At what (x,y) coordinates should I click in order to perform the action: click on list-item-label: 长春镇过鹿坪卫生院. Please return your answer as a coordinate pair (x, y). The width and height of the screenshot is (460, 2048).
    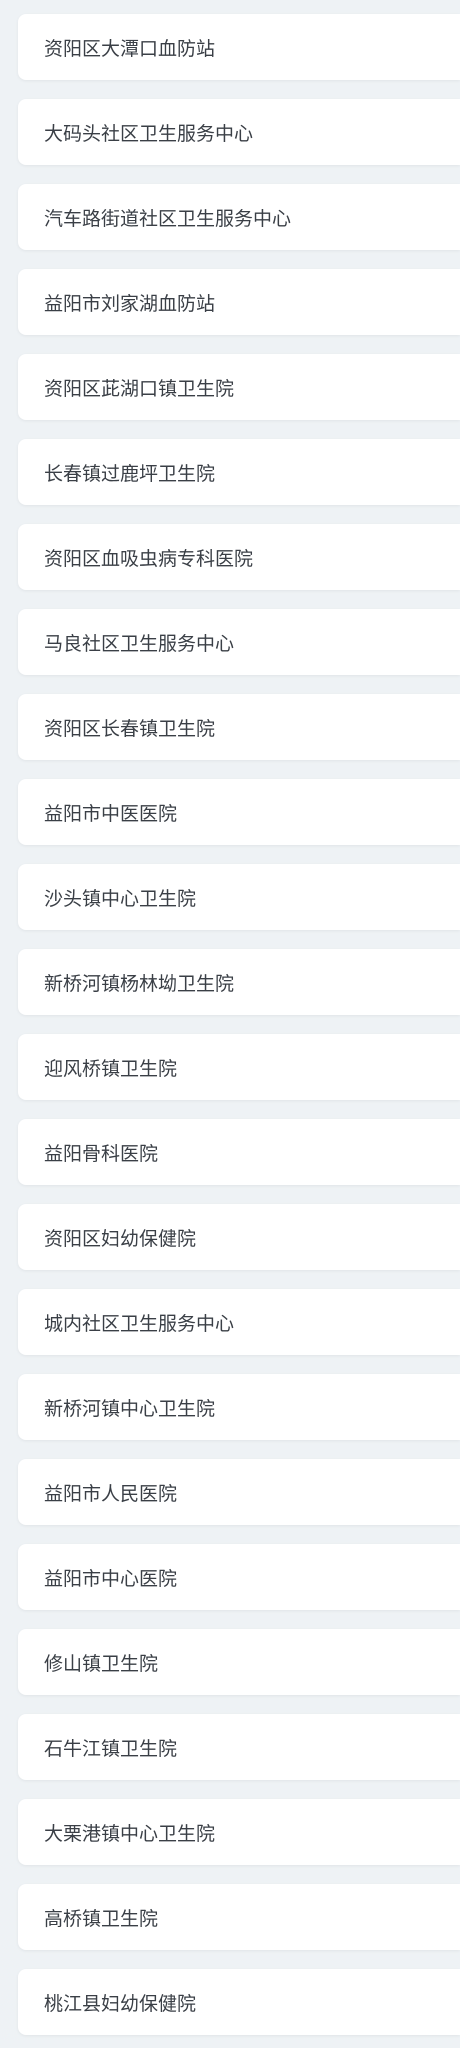
    Looking at the image, I should click on (130, 473).